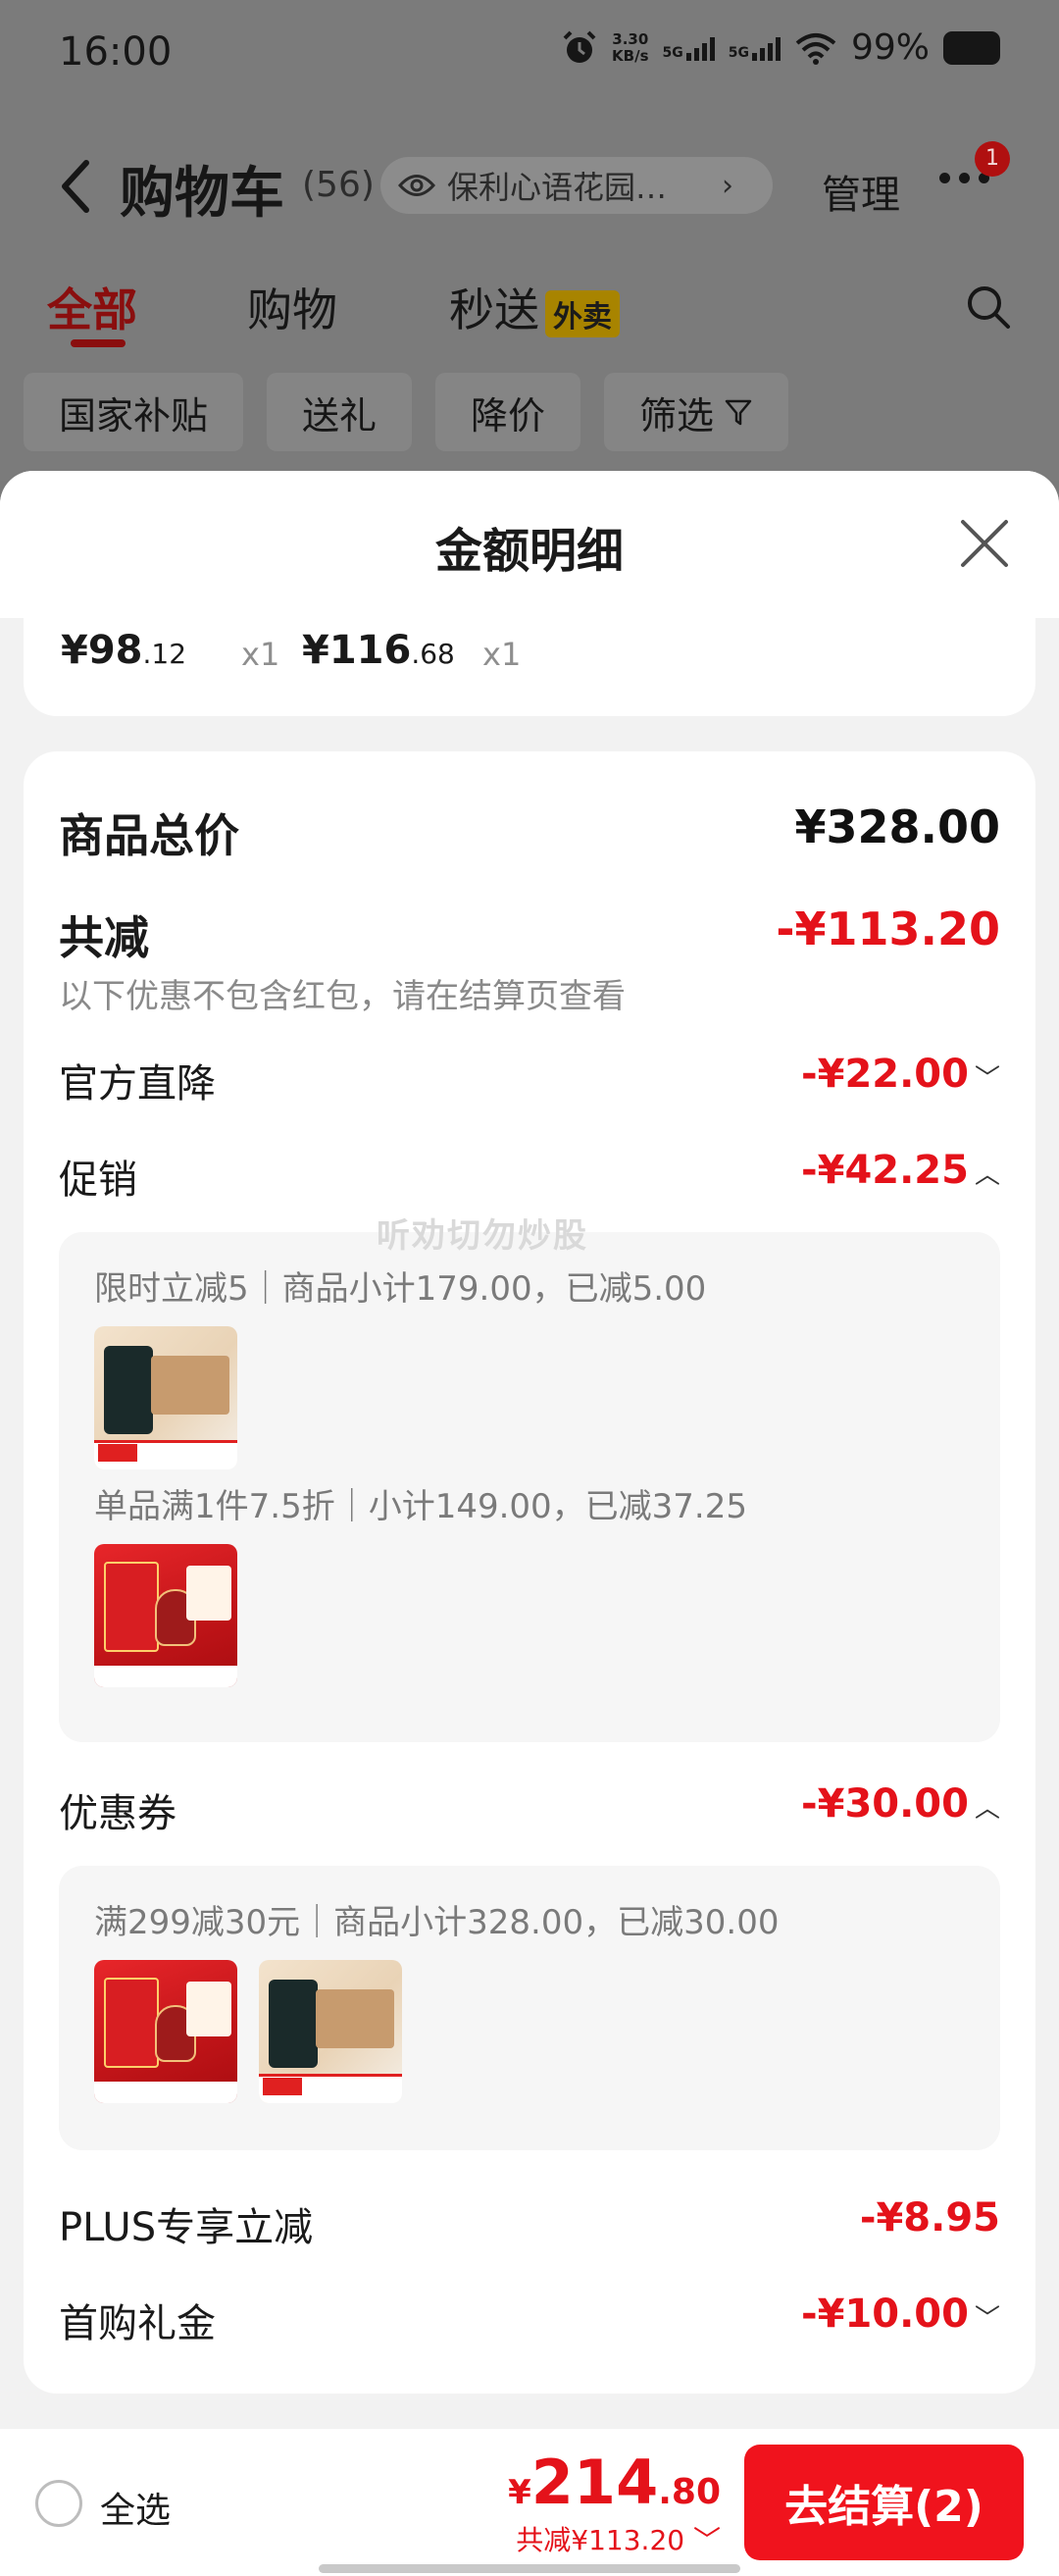 The image size is (1059, 2576). Describe the element at coordinates (421, 1506) in the screenshot. I see `promo-detail-line: 单品满1件7.5折｜小计149.00，已减37.25` at that location.